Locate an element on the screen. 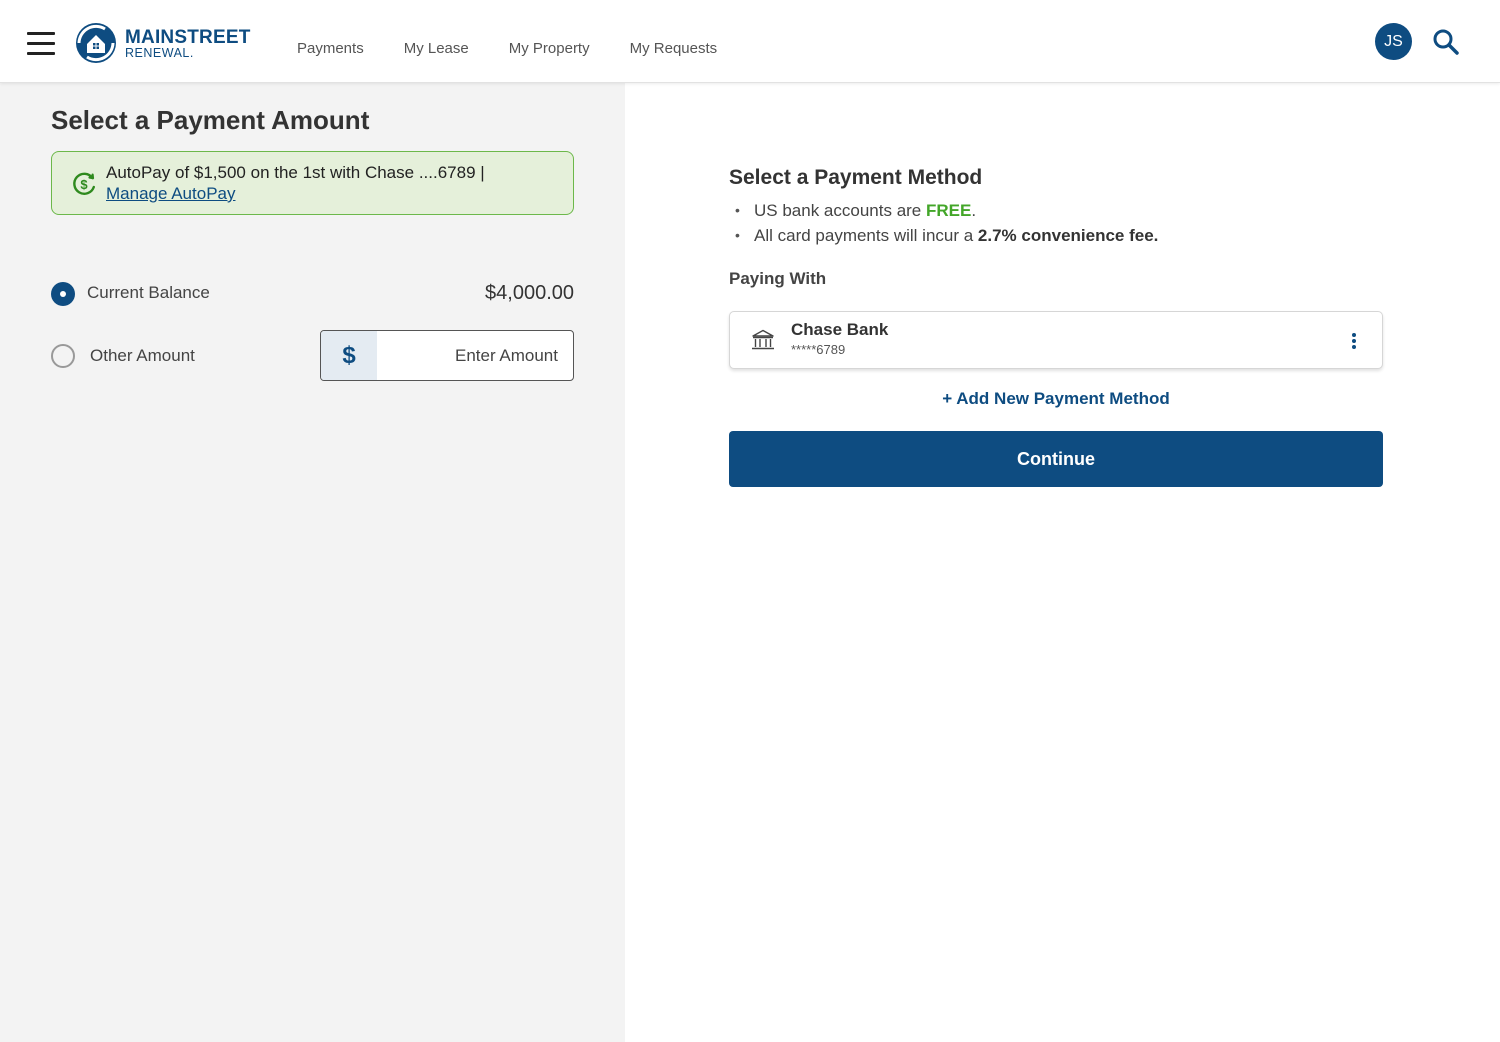 Image resolution: width=1500 pixels, height=1042 pixels. add-payment-method-link: + Add New Payment Method is located at coordinates (1056, 399).